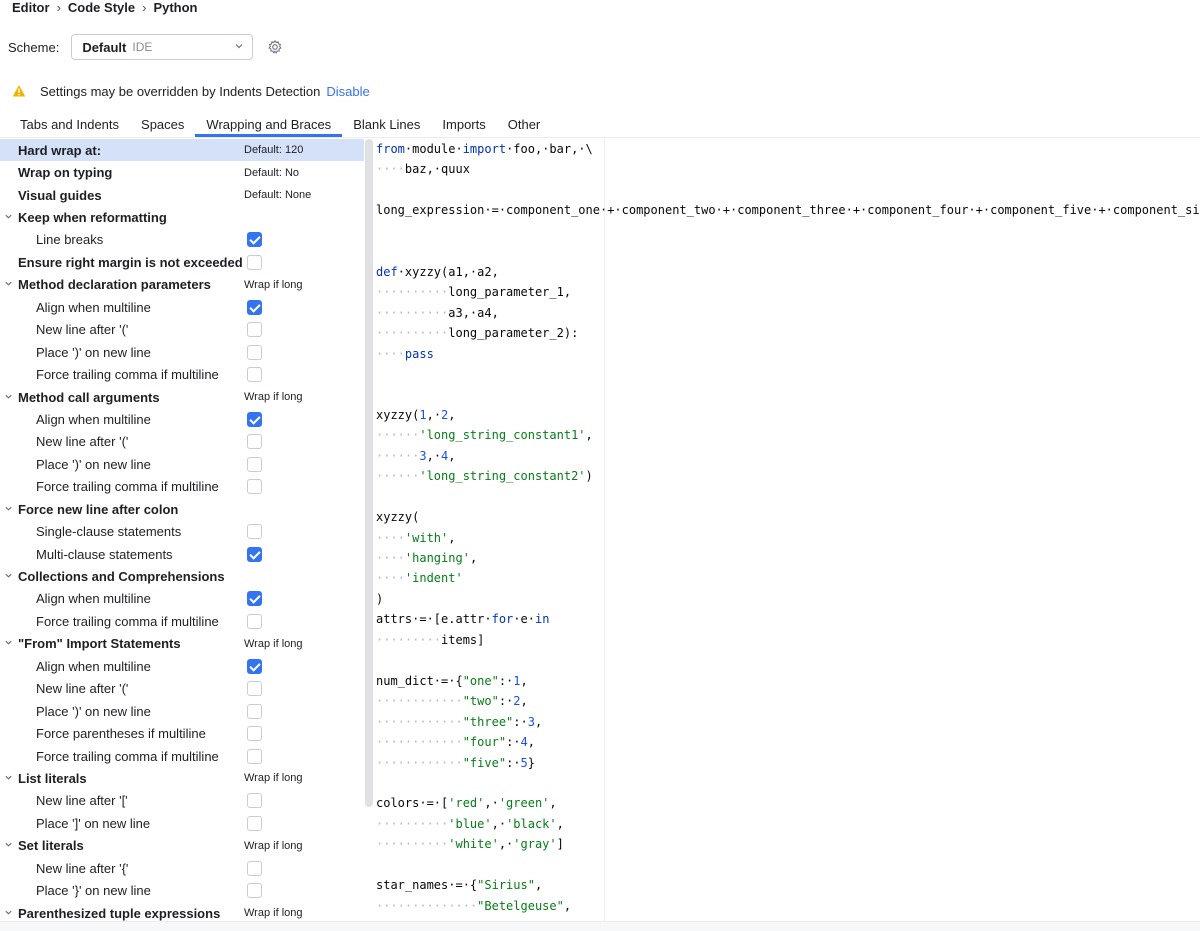 This screenshot has height=931, width=1200. Describe the element at coordinates (162, 47) in the screenshot. I see `scheme-dropdown: Default IDE` at that location.